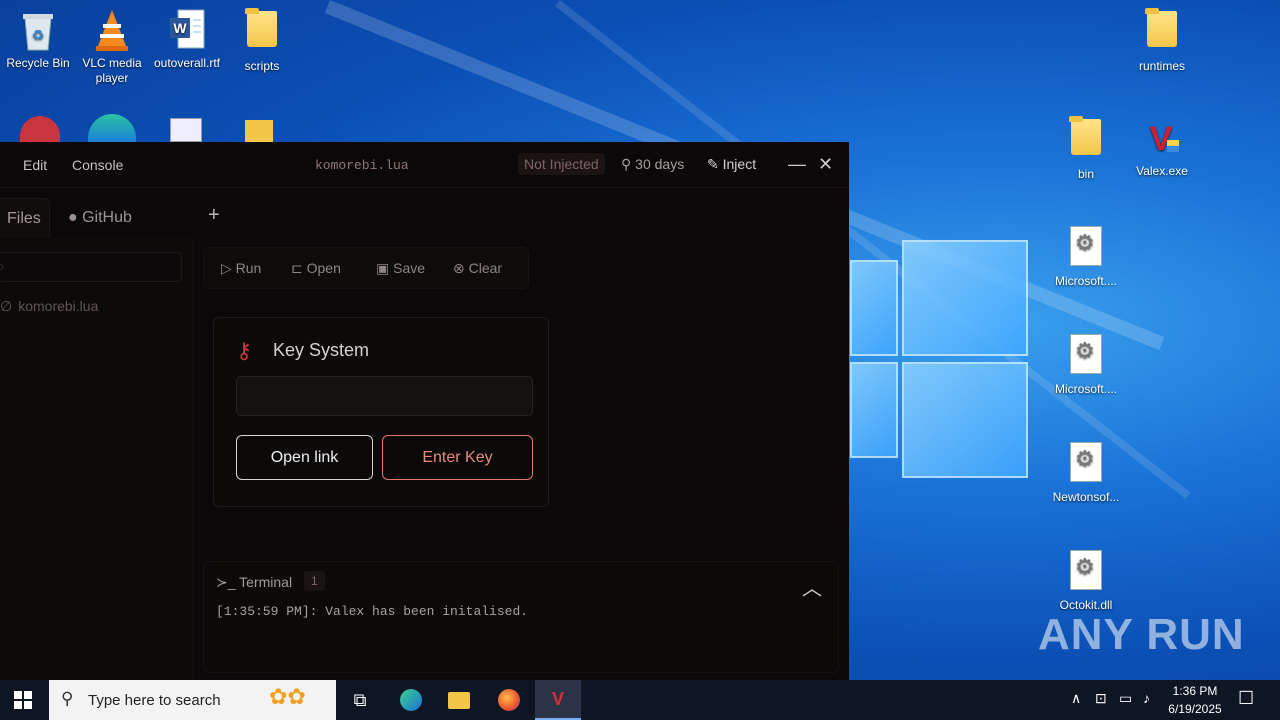 Image resolution: width=1280 pixels, height=720 pixels. Describe the element at coordinates (321, 350) in the screenshot. I see `key-system-title: Key System` at that location.